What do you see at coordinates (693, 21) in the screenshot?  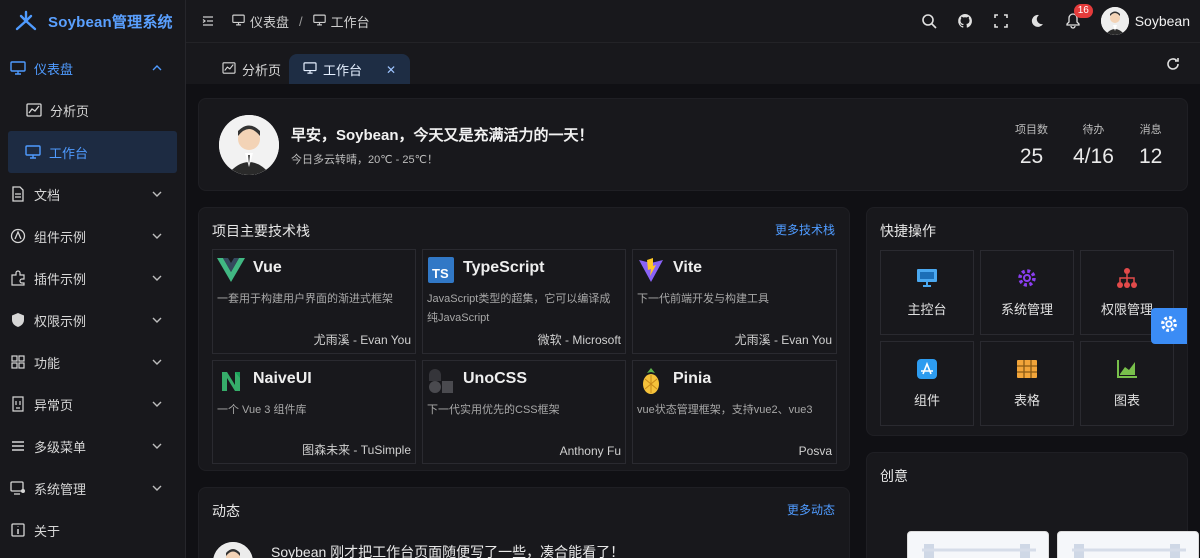 I see `top-header: 仪表盘 / 工作台 16 Soybean` at bounding box center [693, 21].